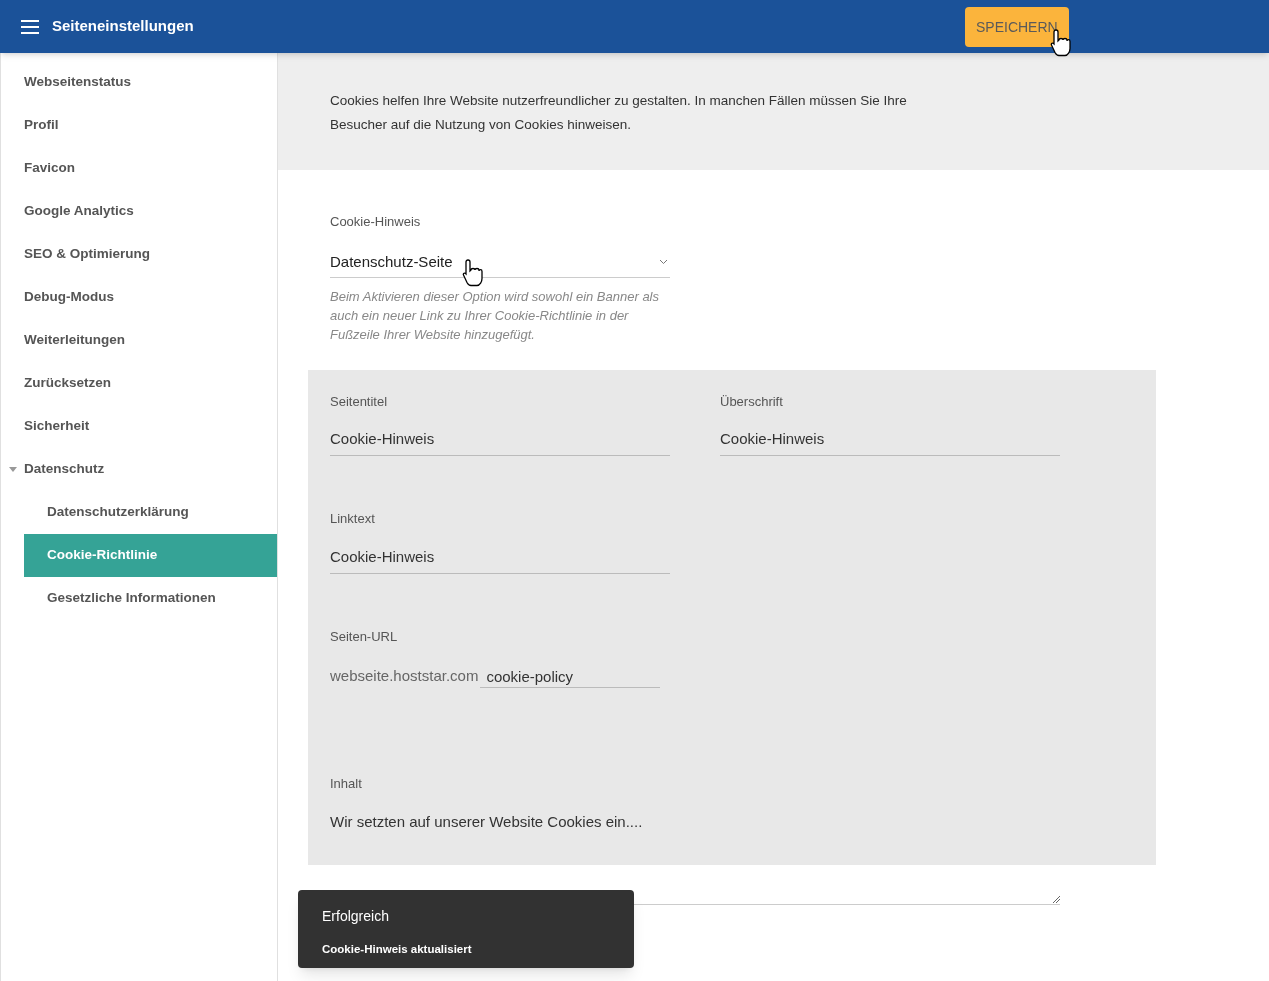 The height and width of the screenshot is (981, 1269). Describe the element at coordinates (500, 442) in the screenshot. I see `page-title-field: Cookie-Hinweis` at that location.